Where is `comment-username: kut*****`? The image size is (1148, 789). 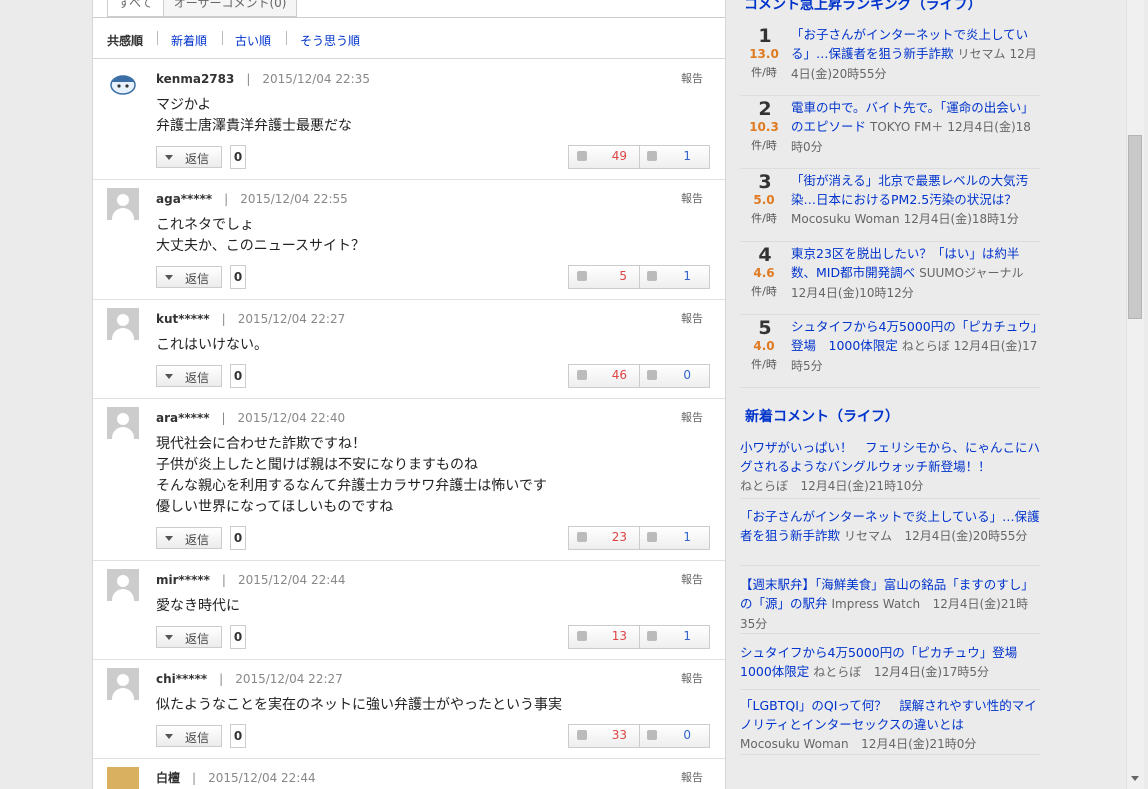
comment-username: kut***** is located at coordinates (183, 319).